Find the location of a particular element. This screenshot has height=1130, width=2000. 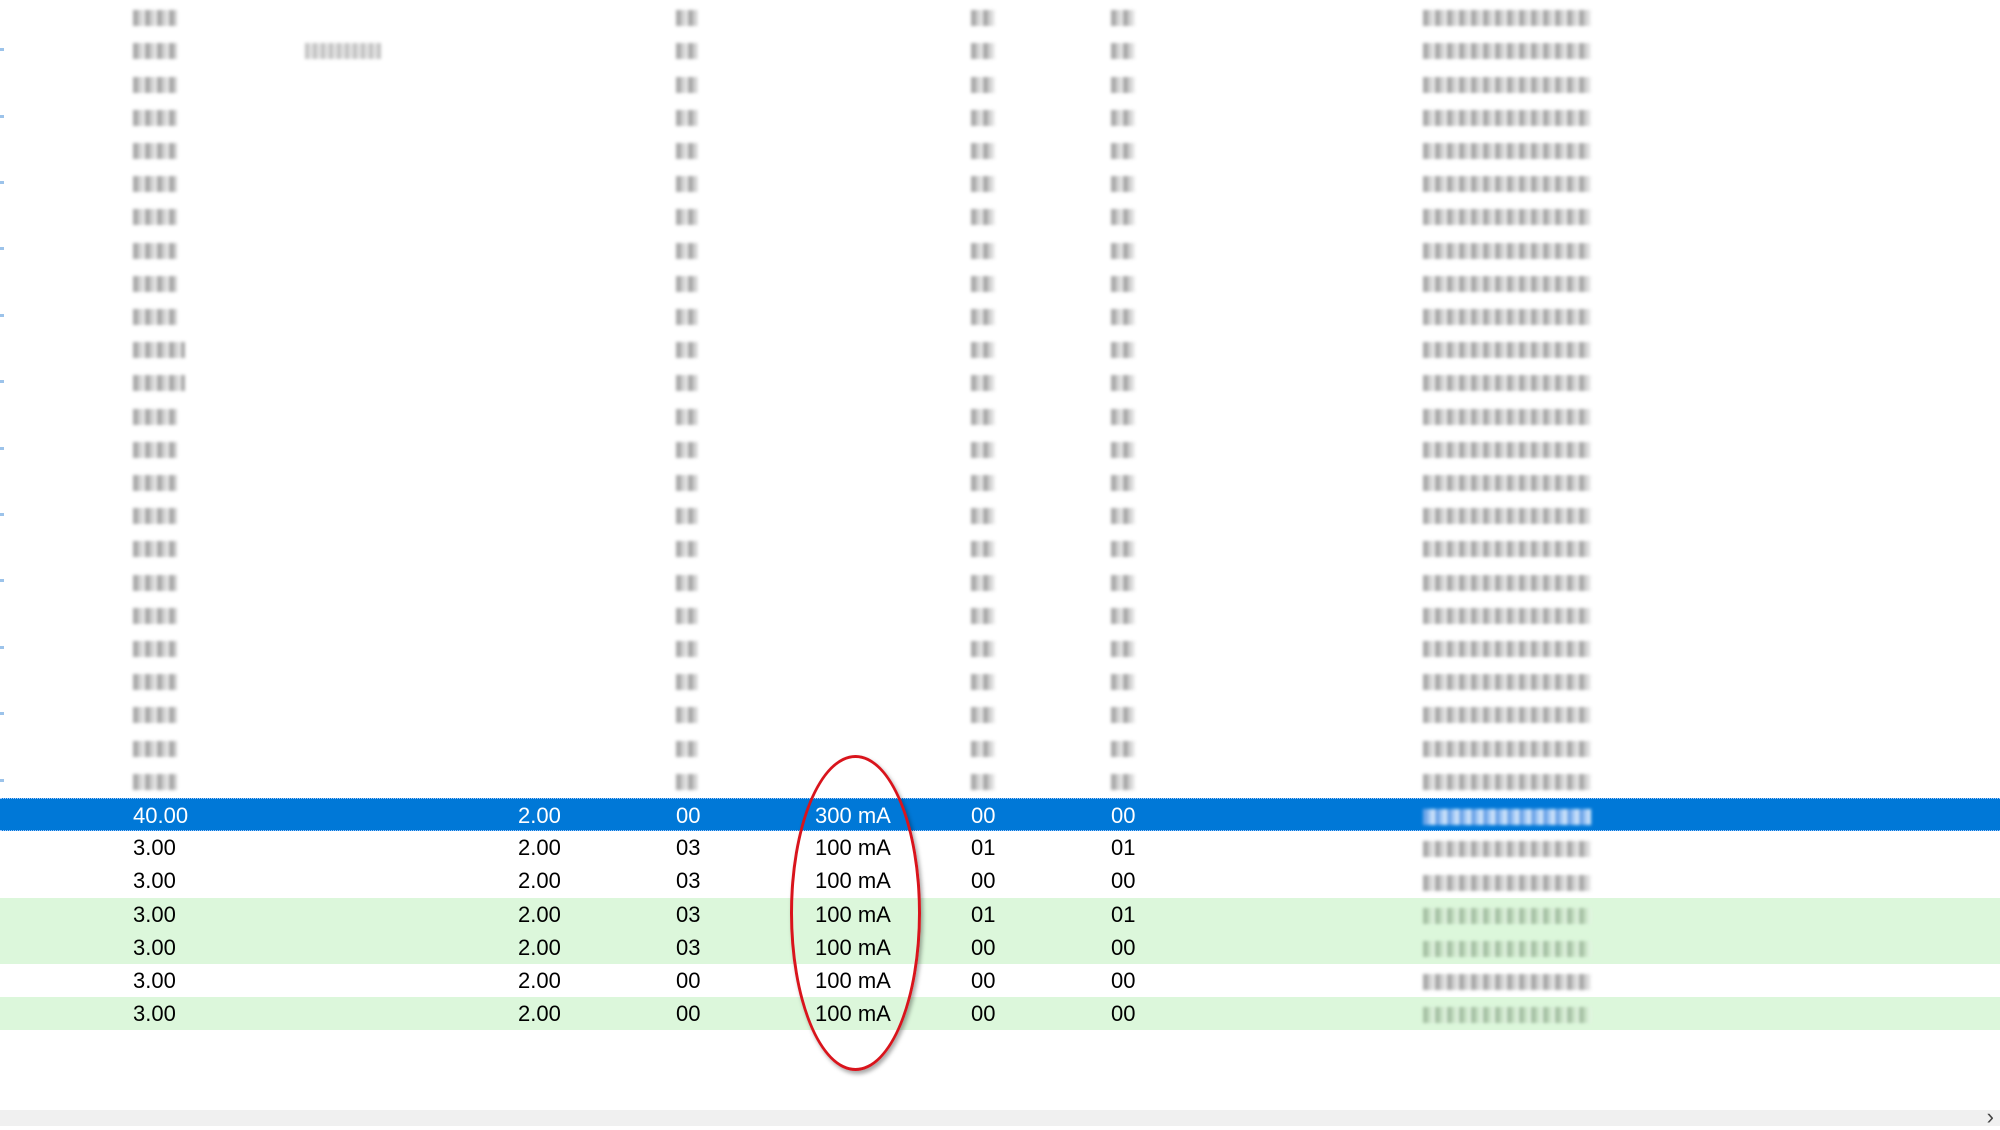

scroll-right-icon: › is located at coordinates (1990, 1117).